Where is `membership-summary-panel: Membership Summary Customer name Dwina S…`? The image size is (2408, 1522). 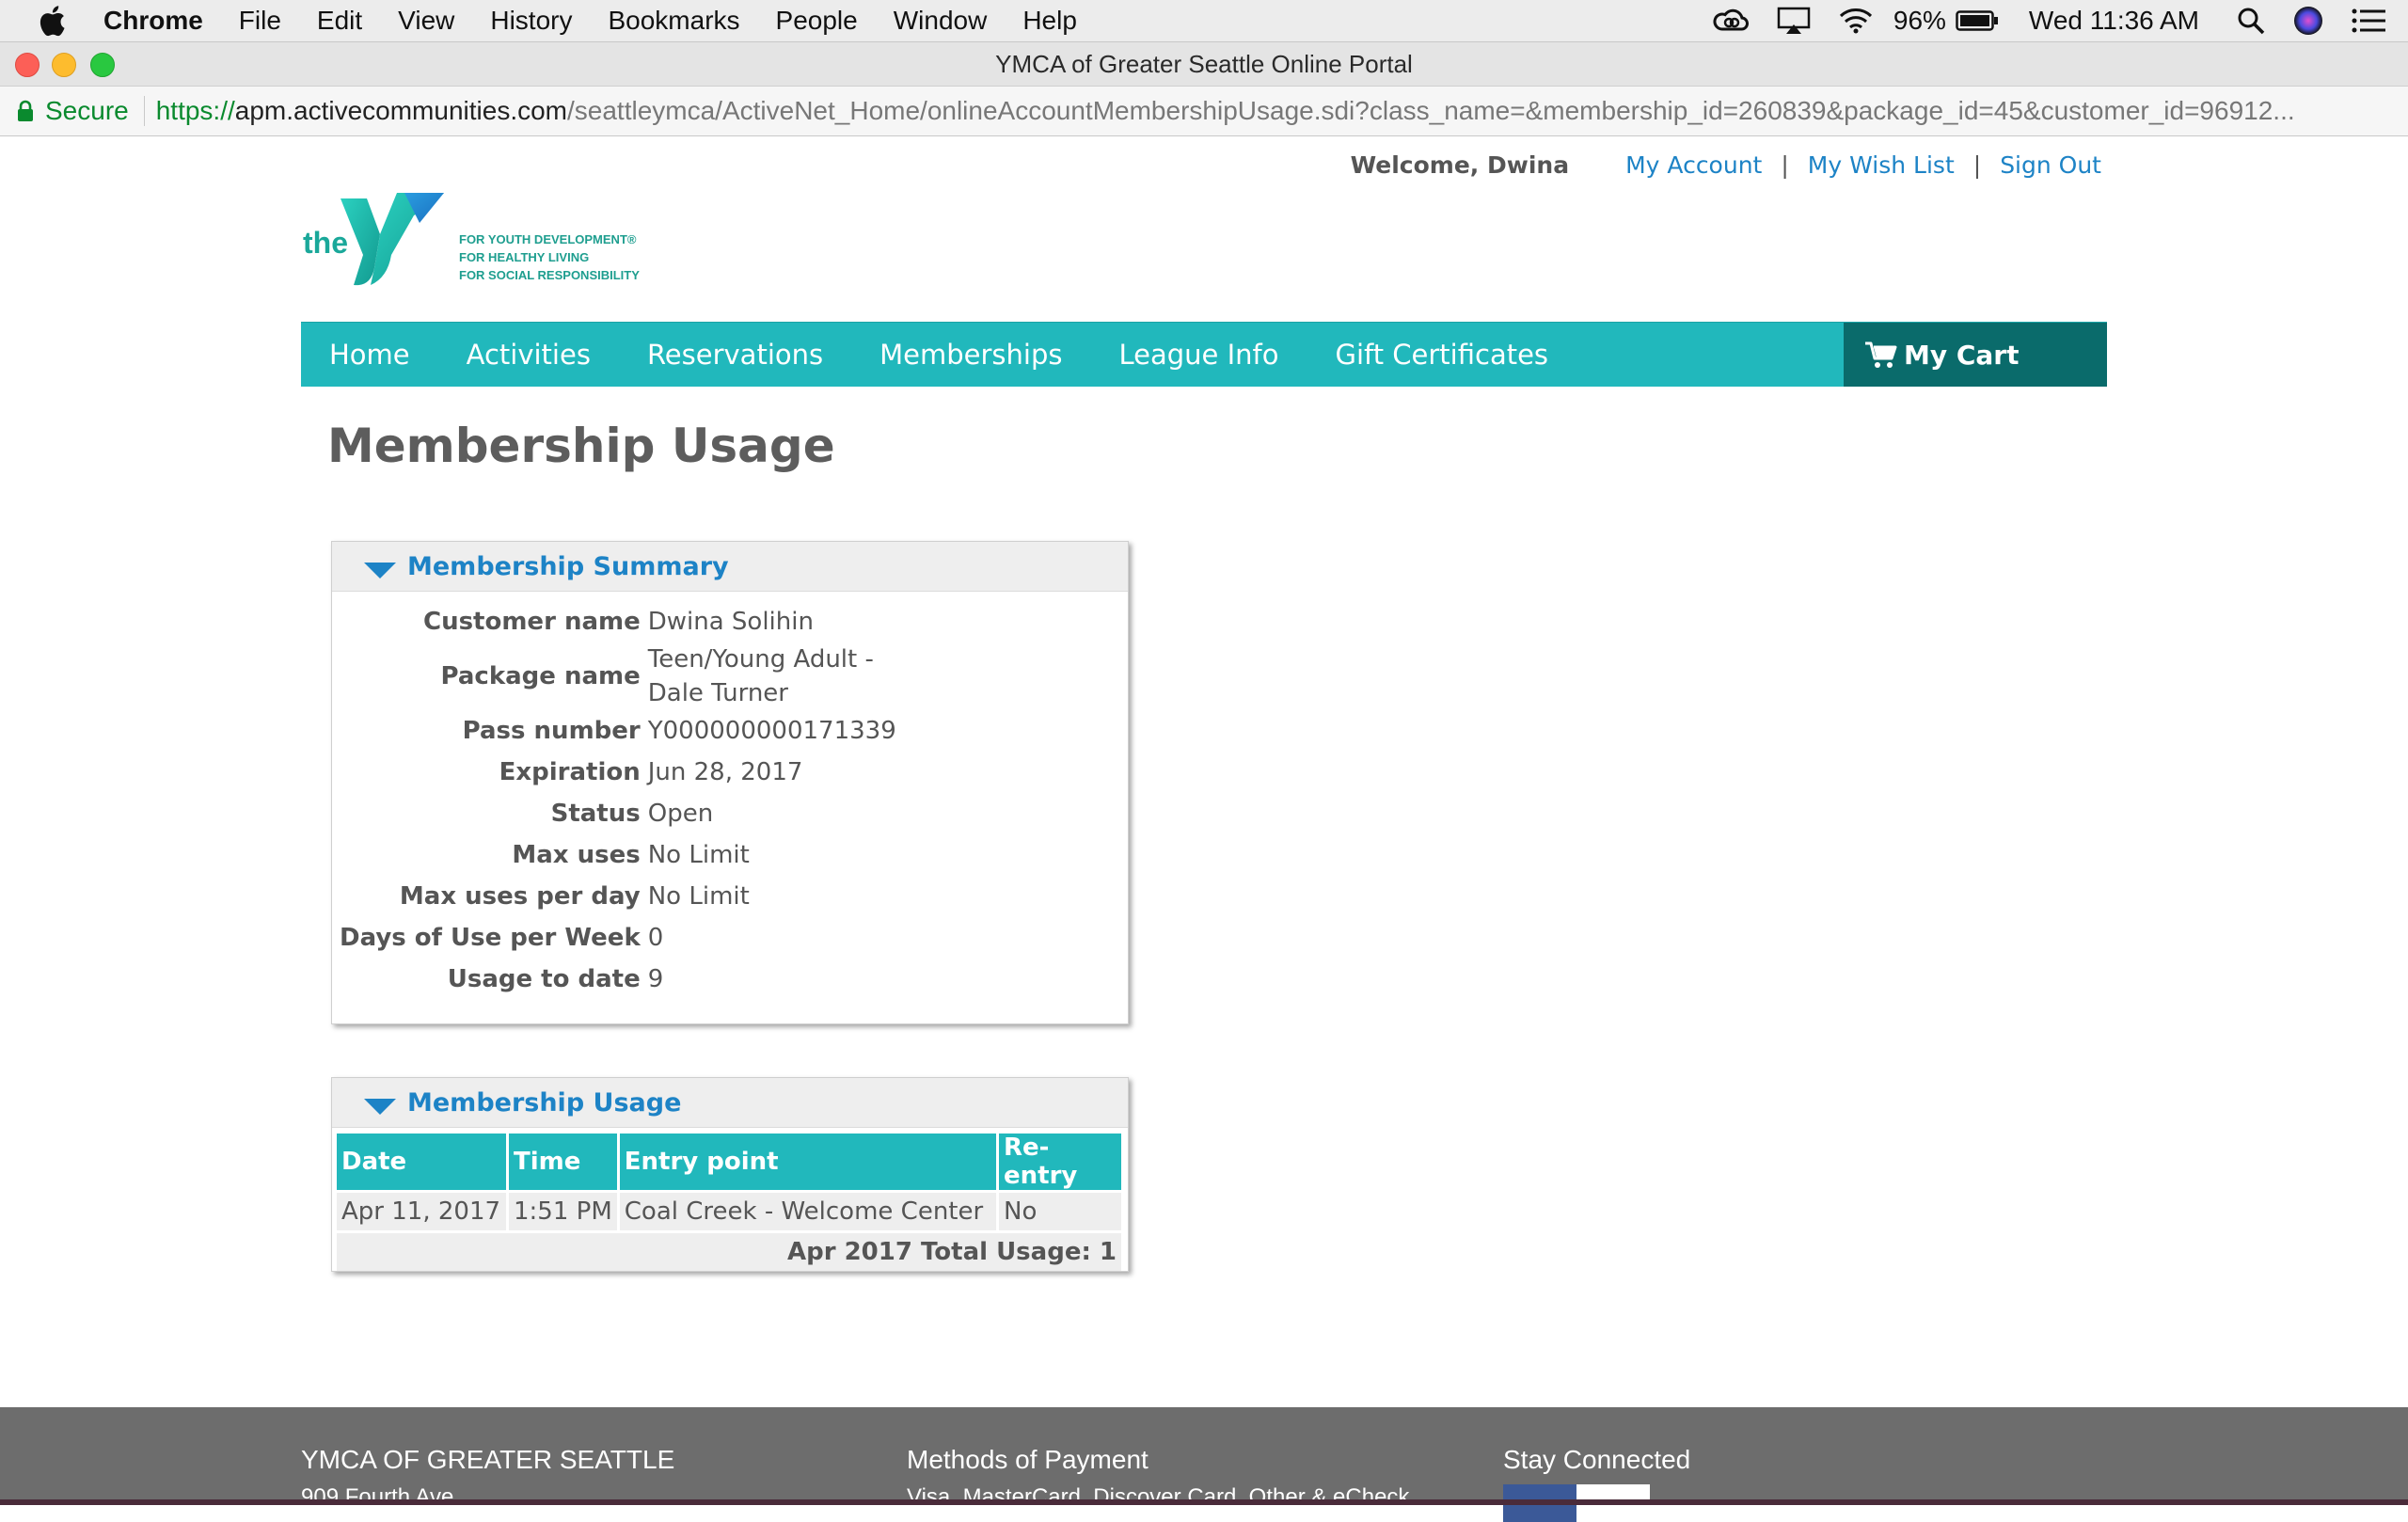 membership-summary-panel: Membership Summary Customer name Dwina S… is located at coordinates (730, 782).